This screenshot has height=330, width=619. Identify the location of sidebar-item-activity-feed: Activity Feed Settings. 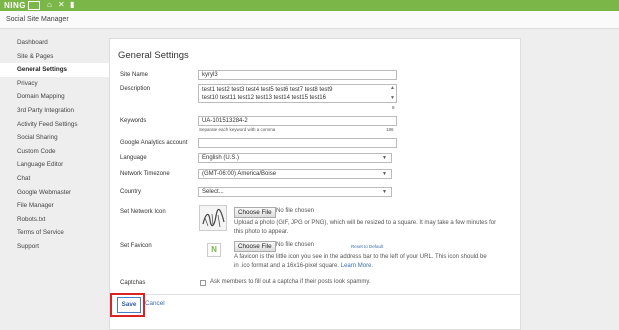
(55, 125).